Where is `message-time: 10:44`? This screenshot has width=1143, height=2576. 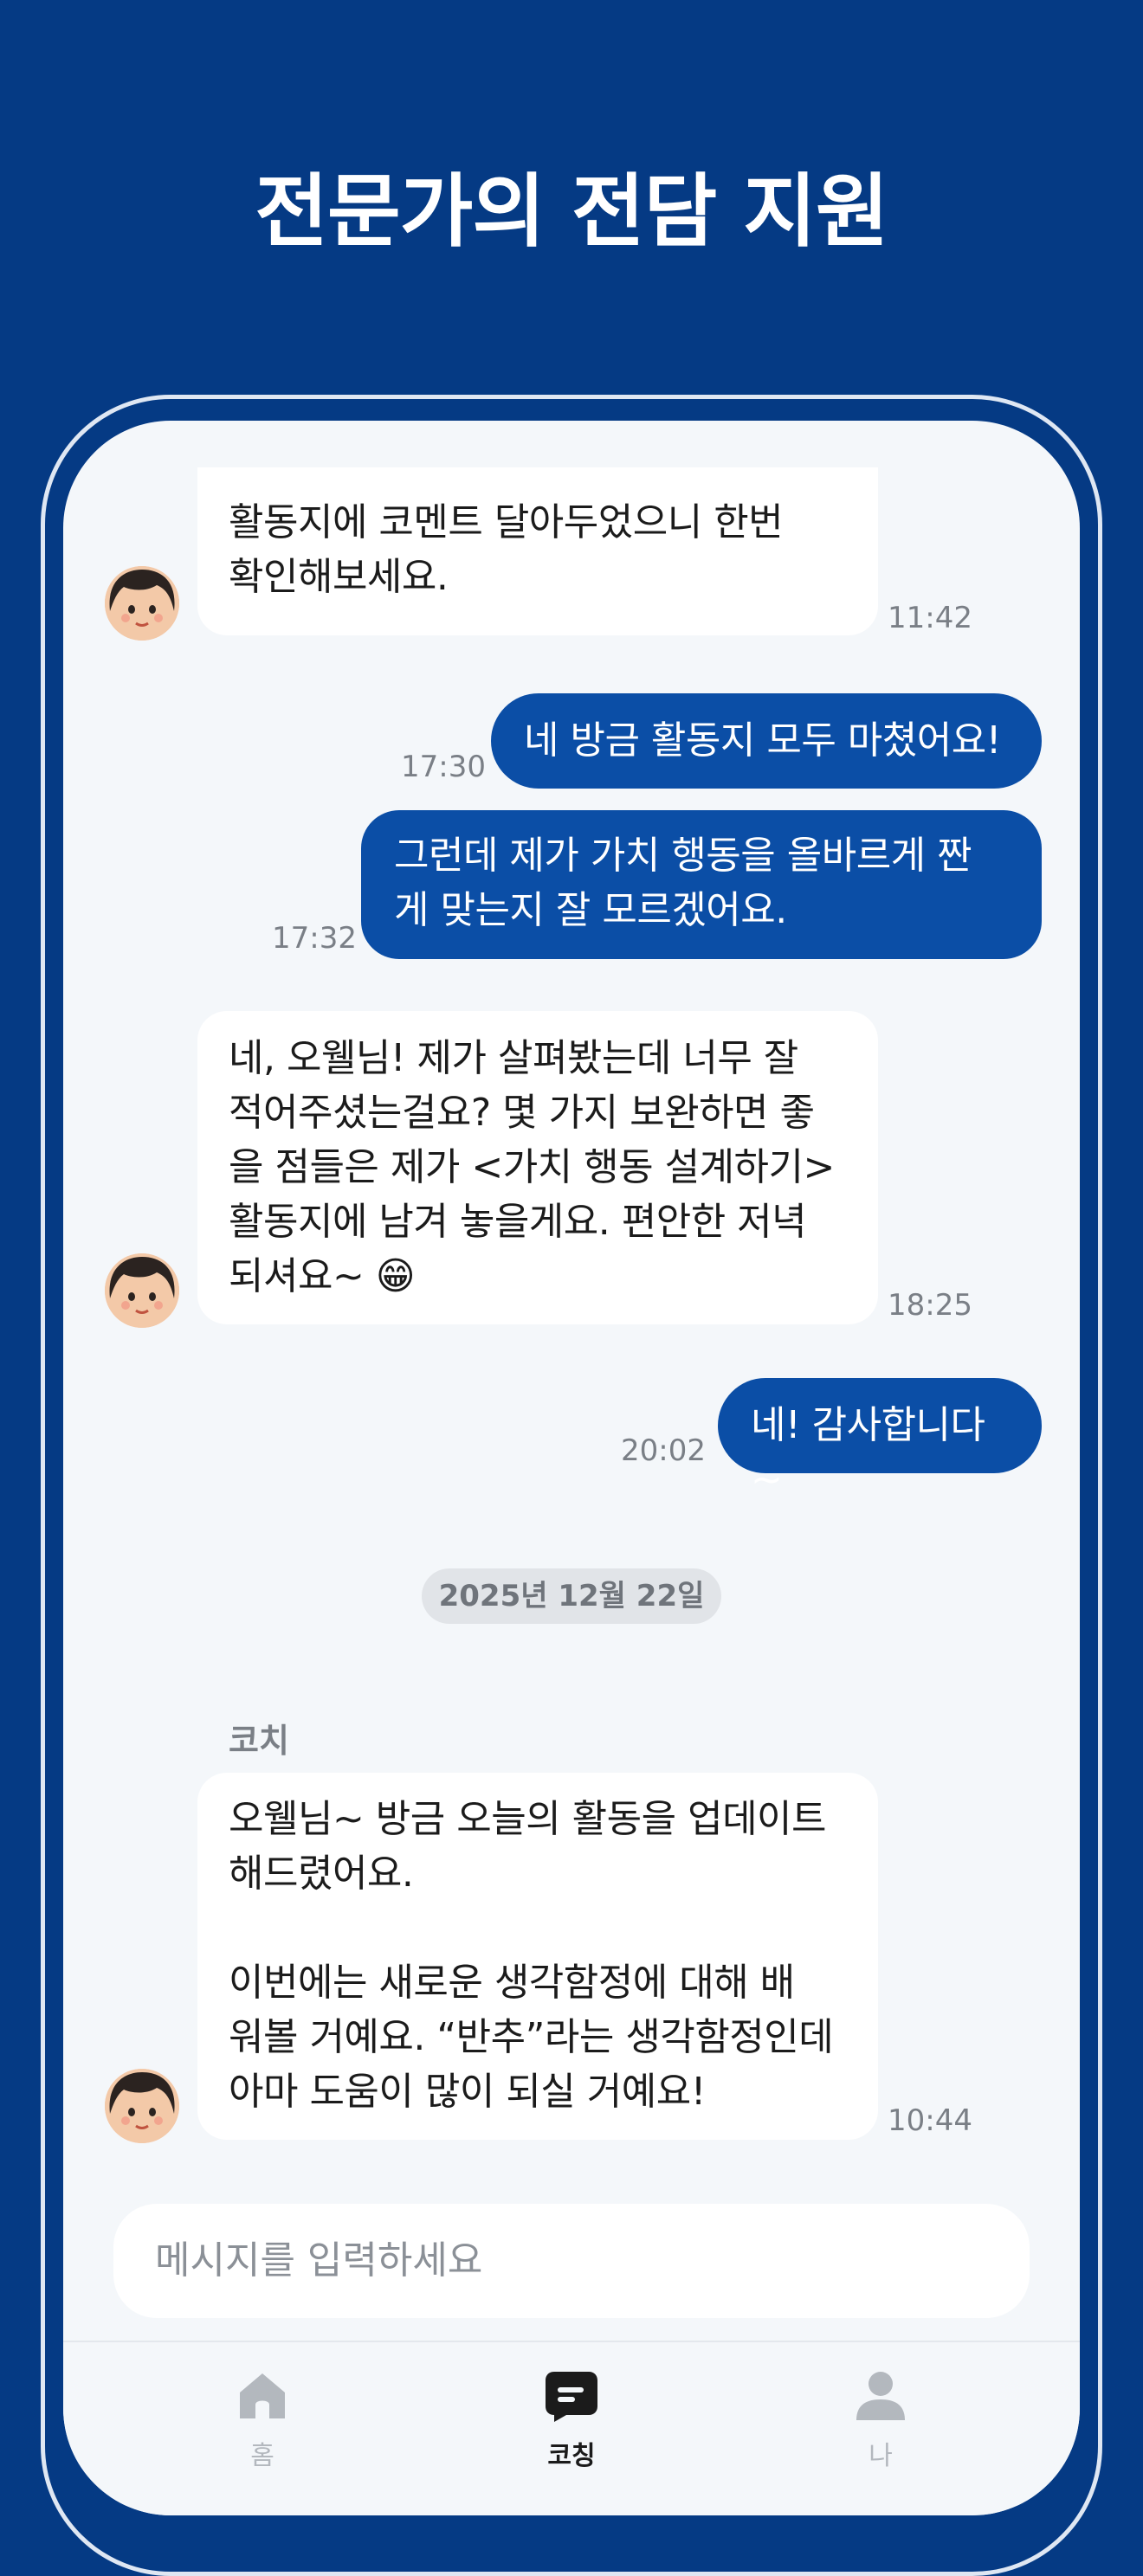
message-time: 10:44 is located at coordinates (930, 2120).